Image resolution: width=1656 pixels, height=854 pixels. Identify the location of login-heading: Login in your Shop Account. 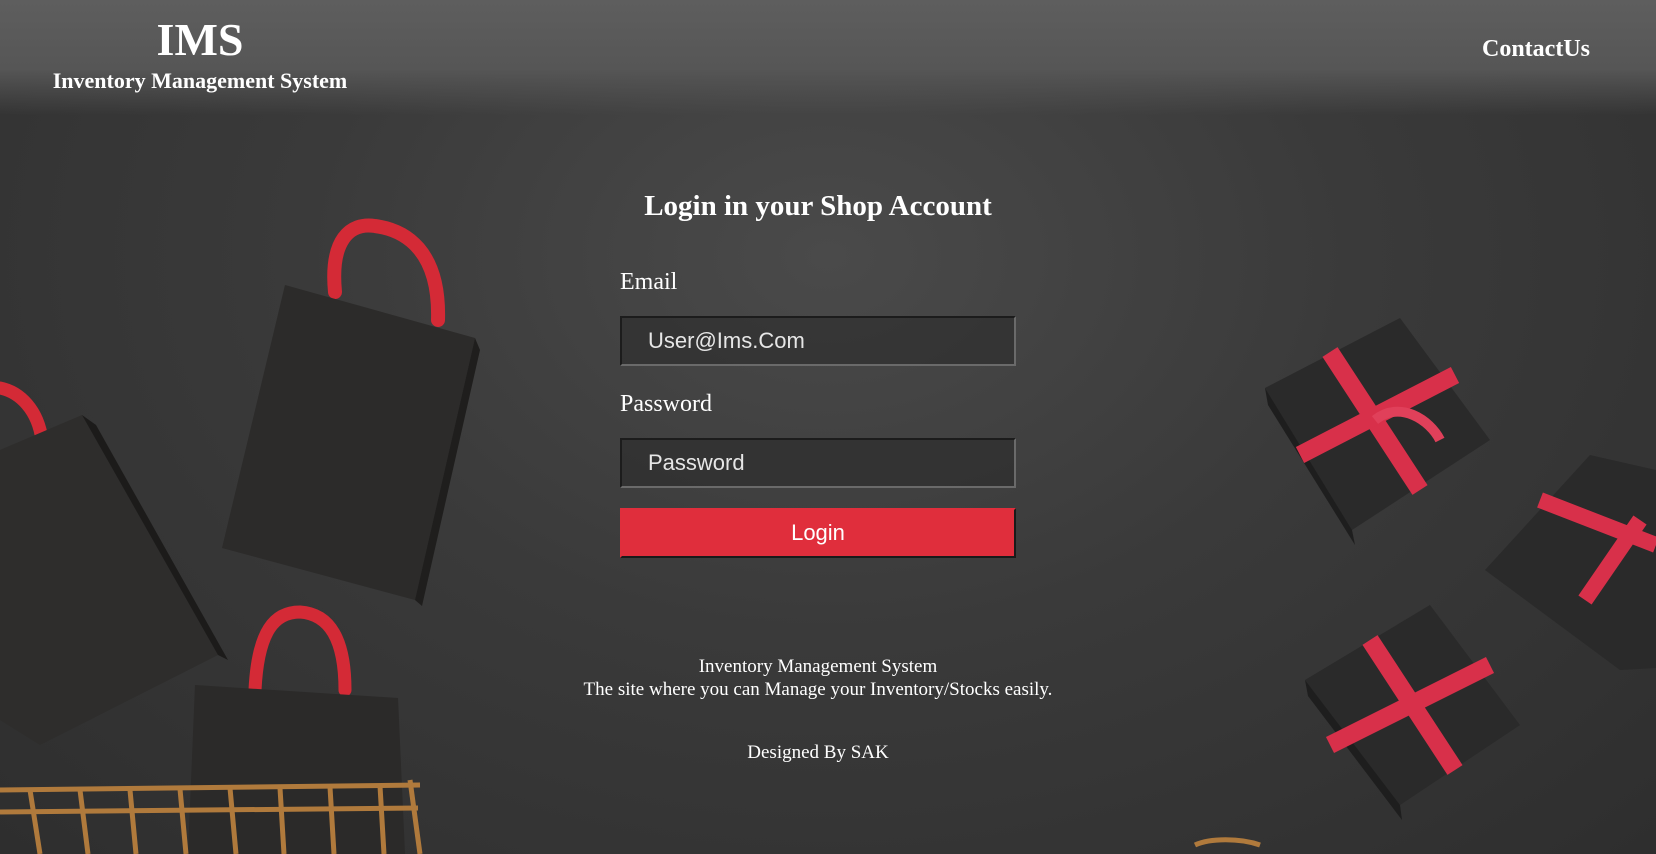
(818, 206).